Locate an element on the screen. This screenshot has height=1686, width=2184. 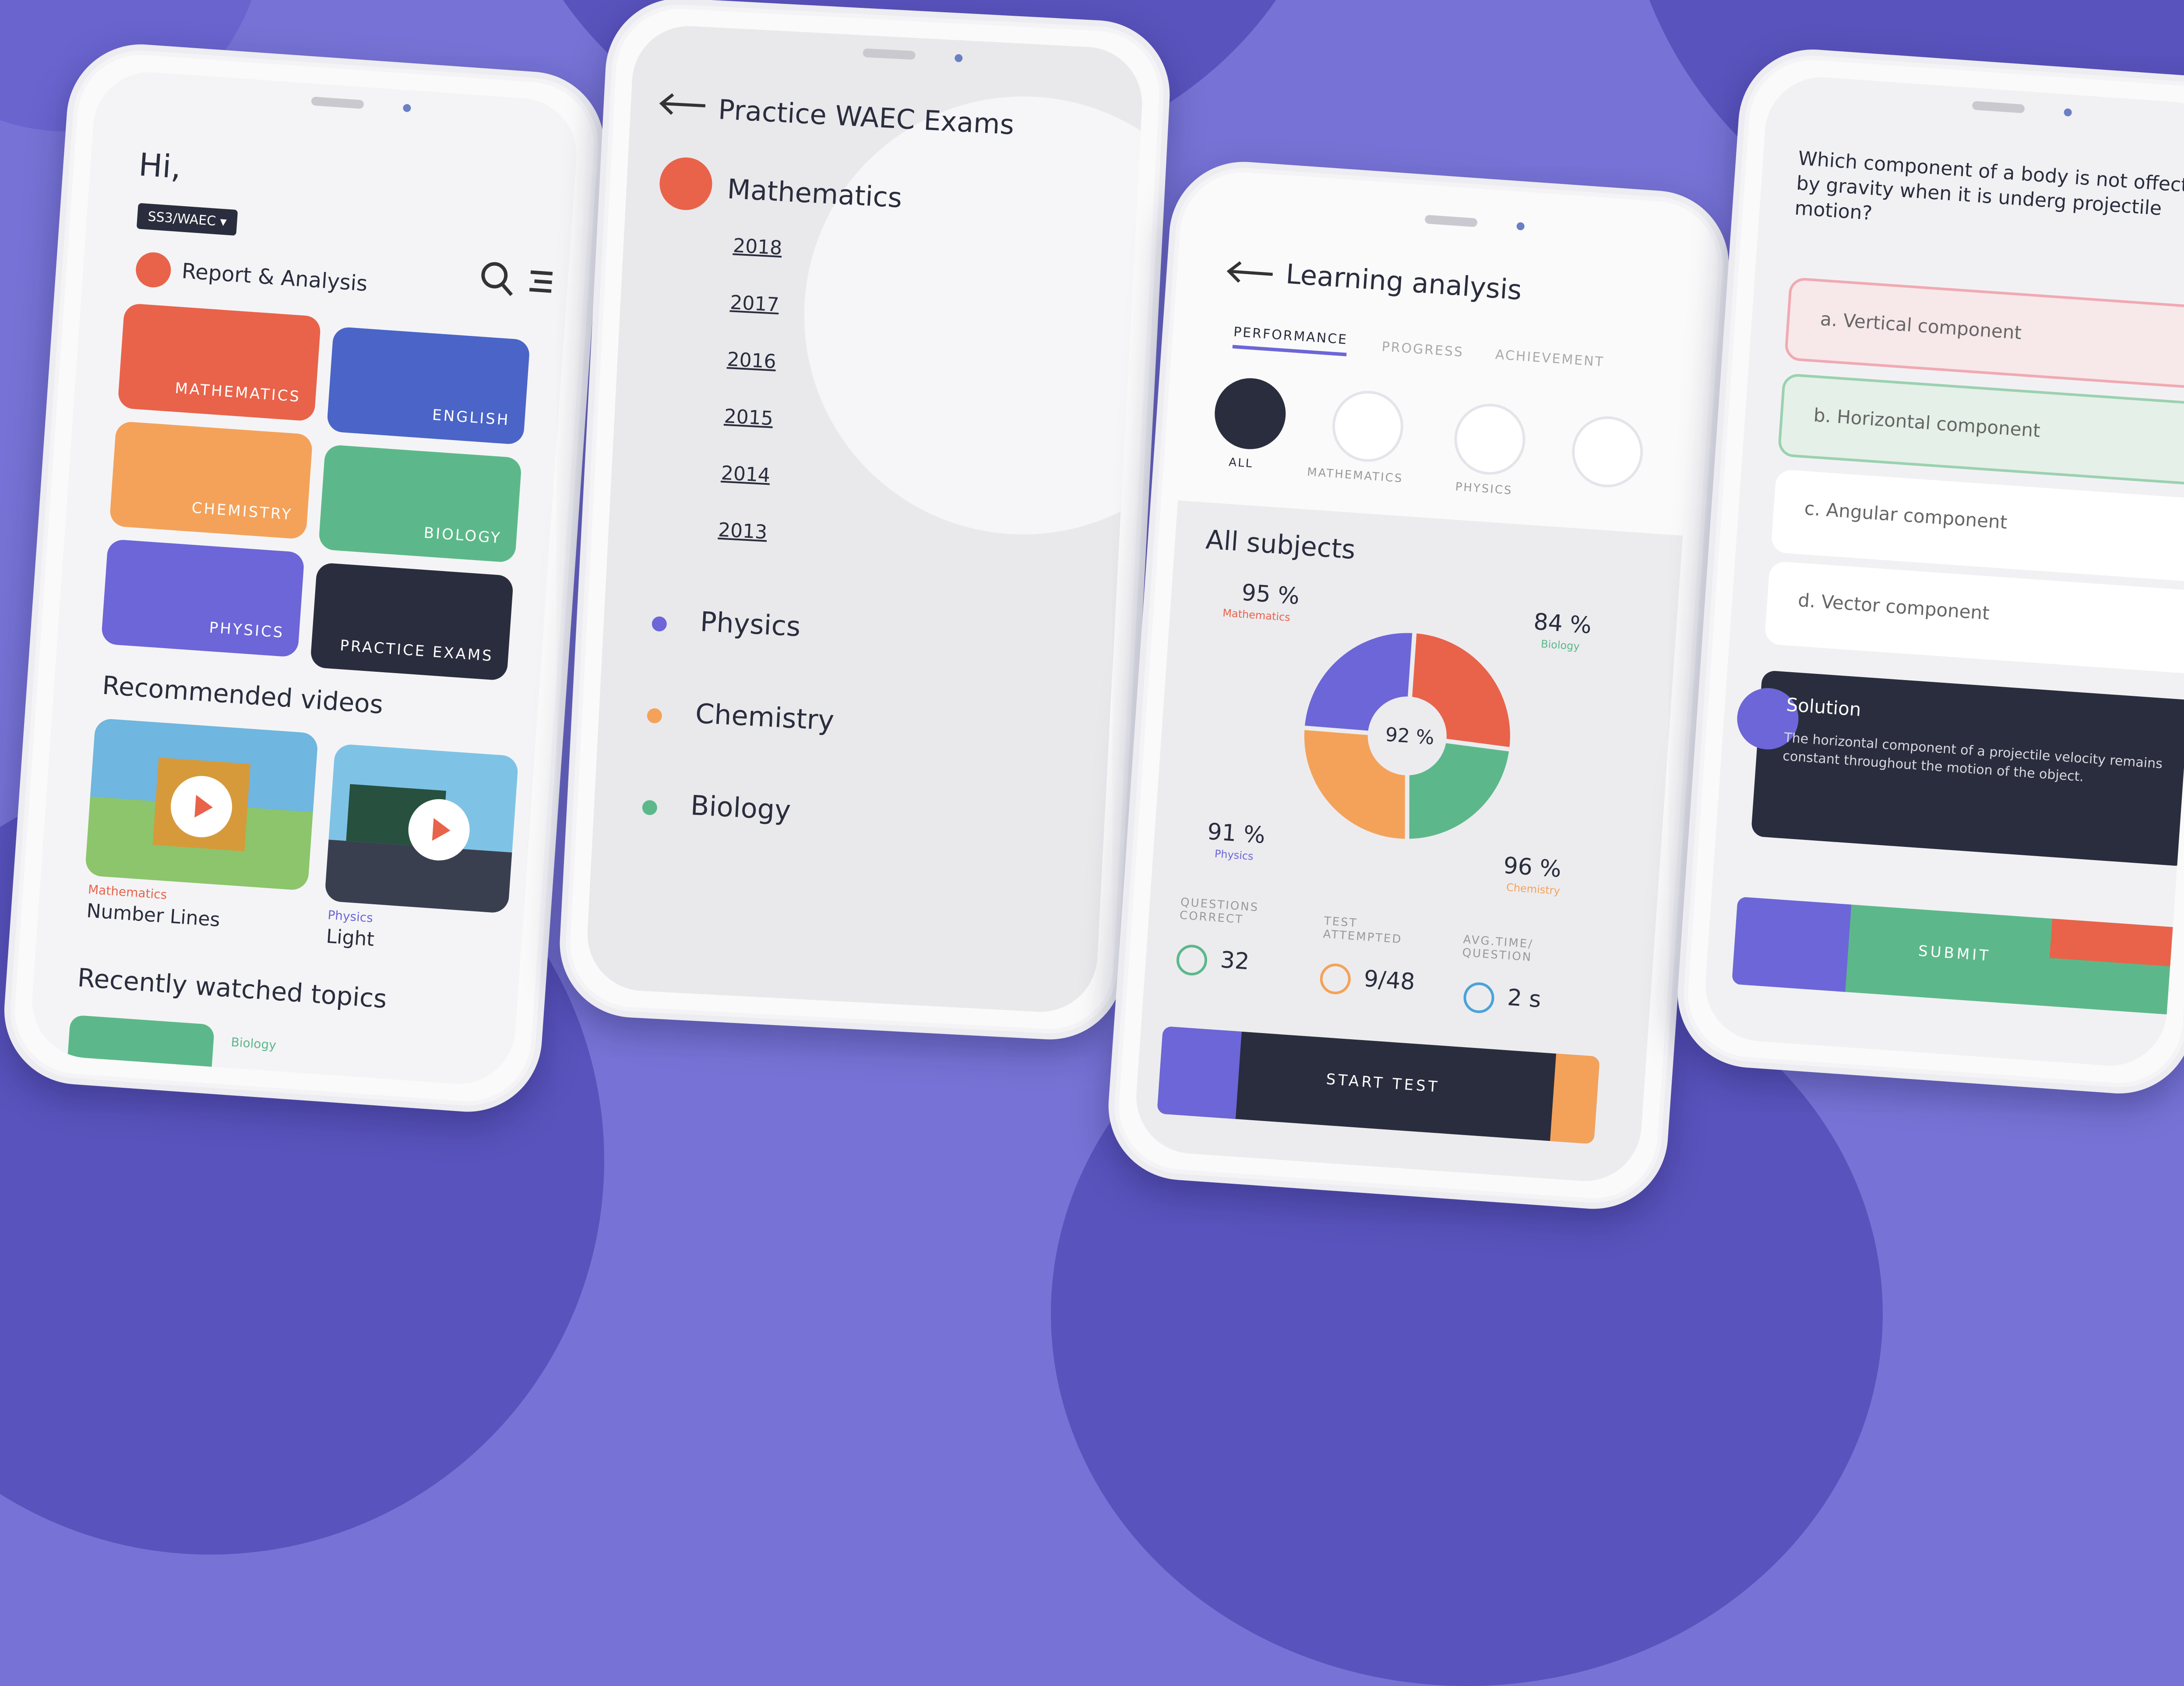
label-biology: Biology is located at coordinates (1560, 645).